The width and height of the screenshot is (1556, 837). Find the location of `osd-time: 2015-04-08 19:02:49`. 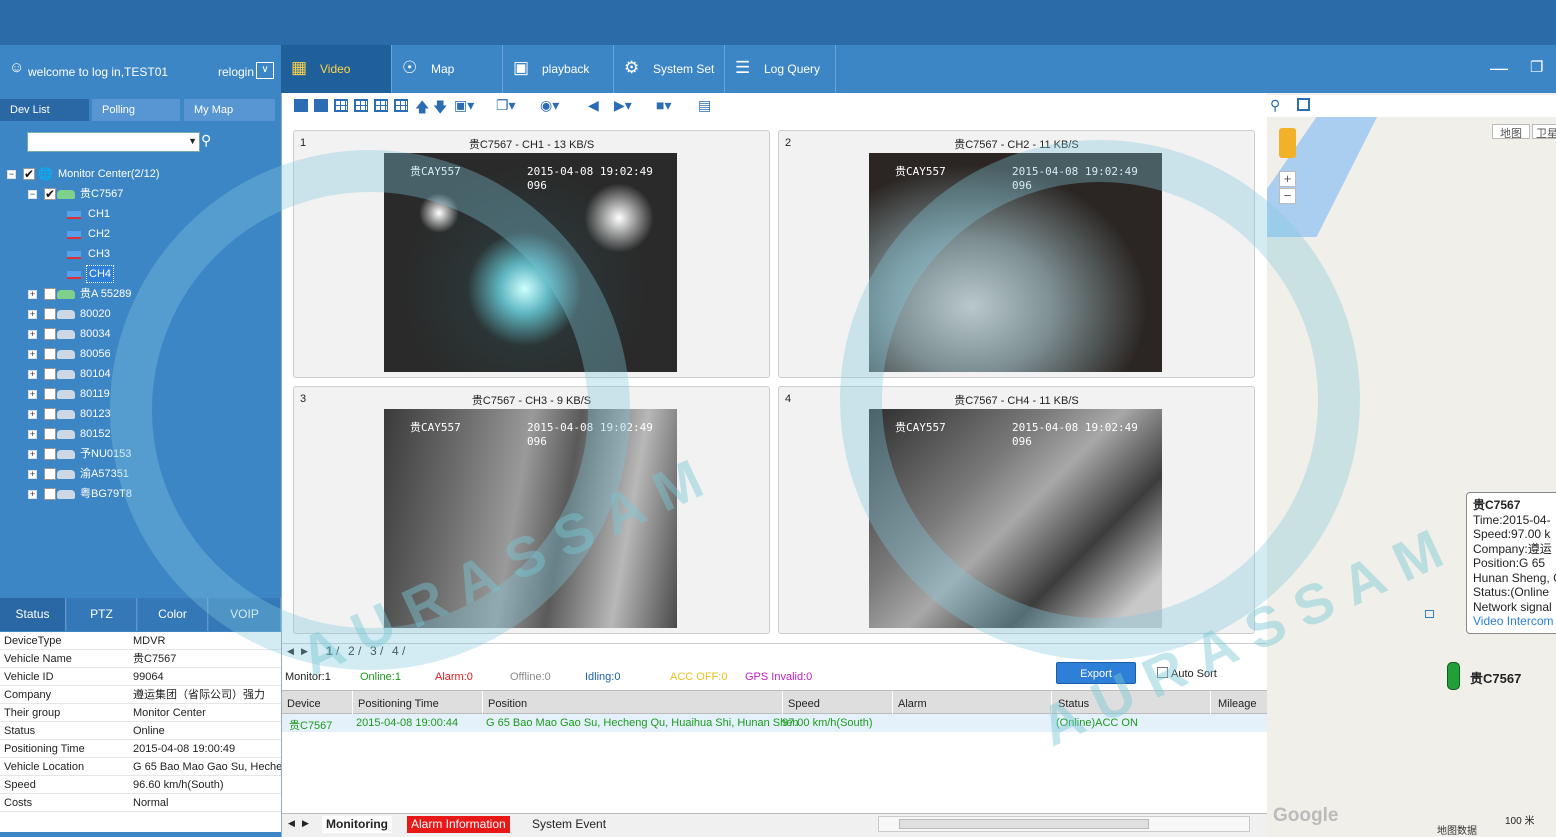

osd-time: 2015-04-08 19:02:49 is located at coordinates (590, 171).